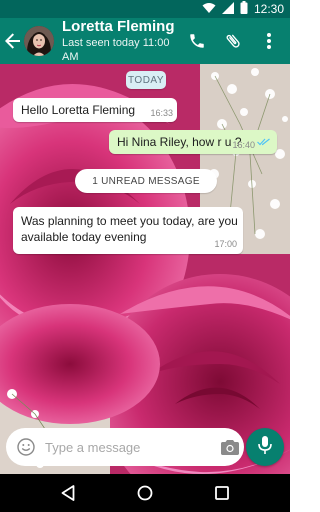 The image size is (320, 512). Describe the element at coordinates (116, 50) in the screenshot. I see `last-seen-status: Last seen today 11:00 AM` at that location.